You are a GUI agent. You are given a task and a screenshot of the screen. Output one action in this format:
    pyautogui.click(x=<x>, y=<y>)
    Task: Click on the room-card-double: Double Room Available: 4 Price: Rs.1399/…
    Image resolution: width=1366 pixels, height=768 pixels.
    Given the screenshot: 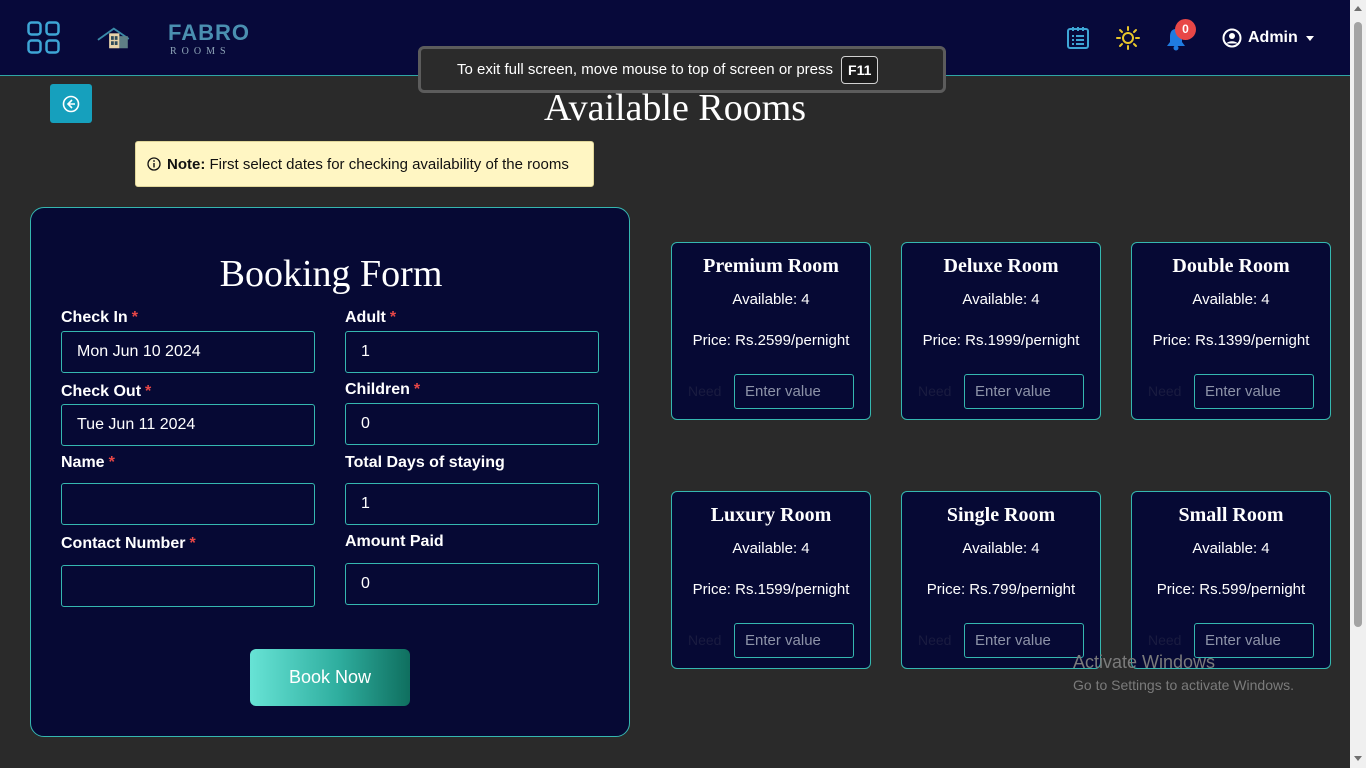 What is the action you would take?
    pyautogui.click(x=1231, y=331)
    